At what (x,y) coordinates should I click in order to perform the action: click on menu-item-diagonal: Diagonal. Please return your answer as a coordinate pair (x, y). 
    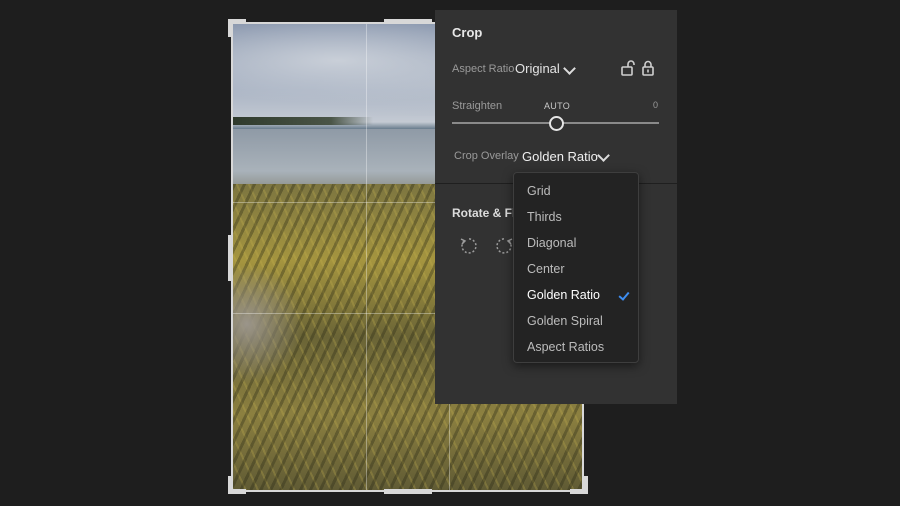
    Looking at the image, I should click on (551, 243).